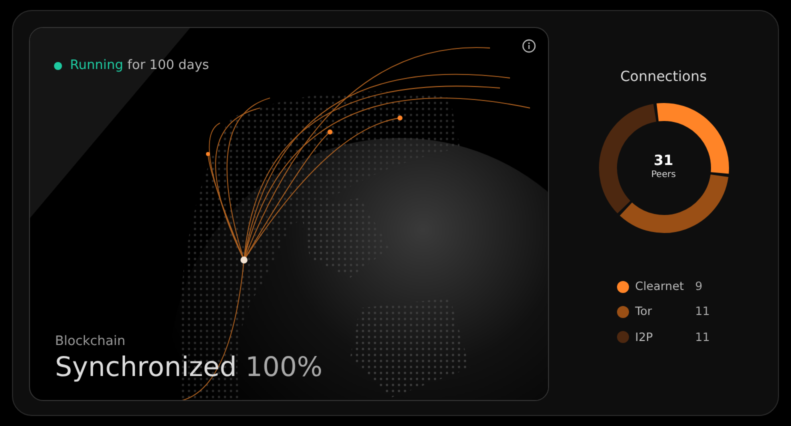  I want to click on legend-label: I2P, so click(644, 337).